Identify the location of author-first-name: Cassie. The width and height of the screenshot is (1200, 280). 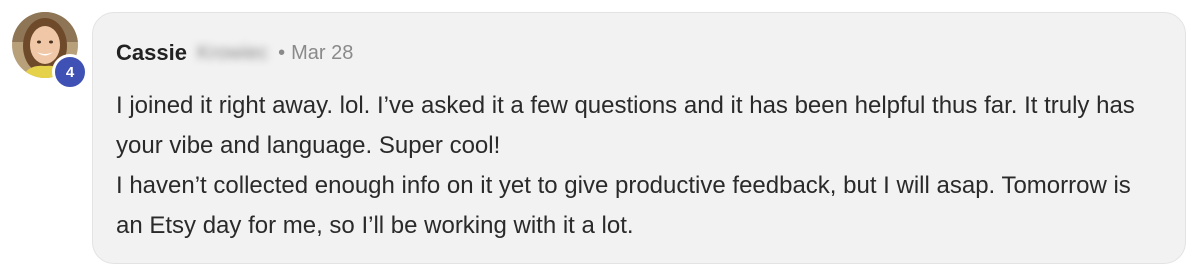
(151, 53).